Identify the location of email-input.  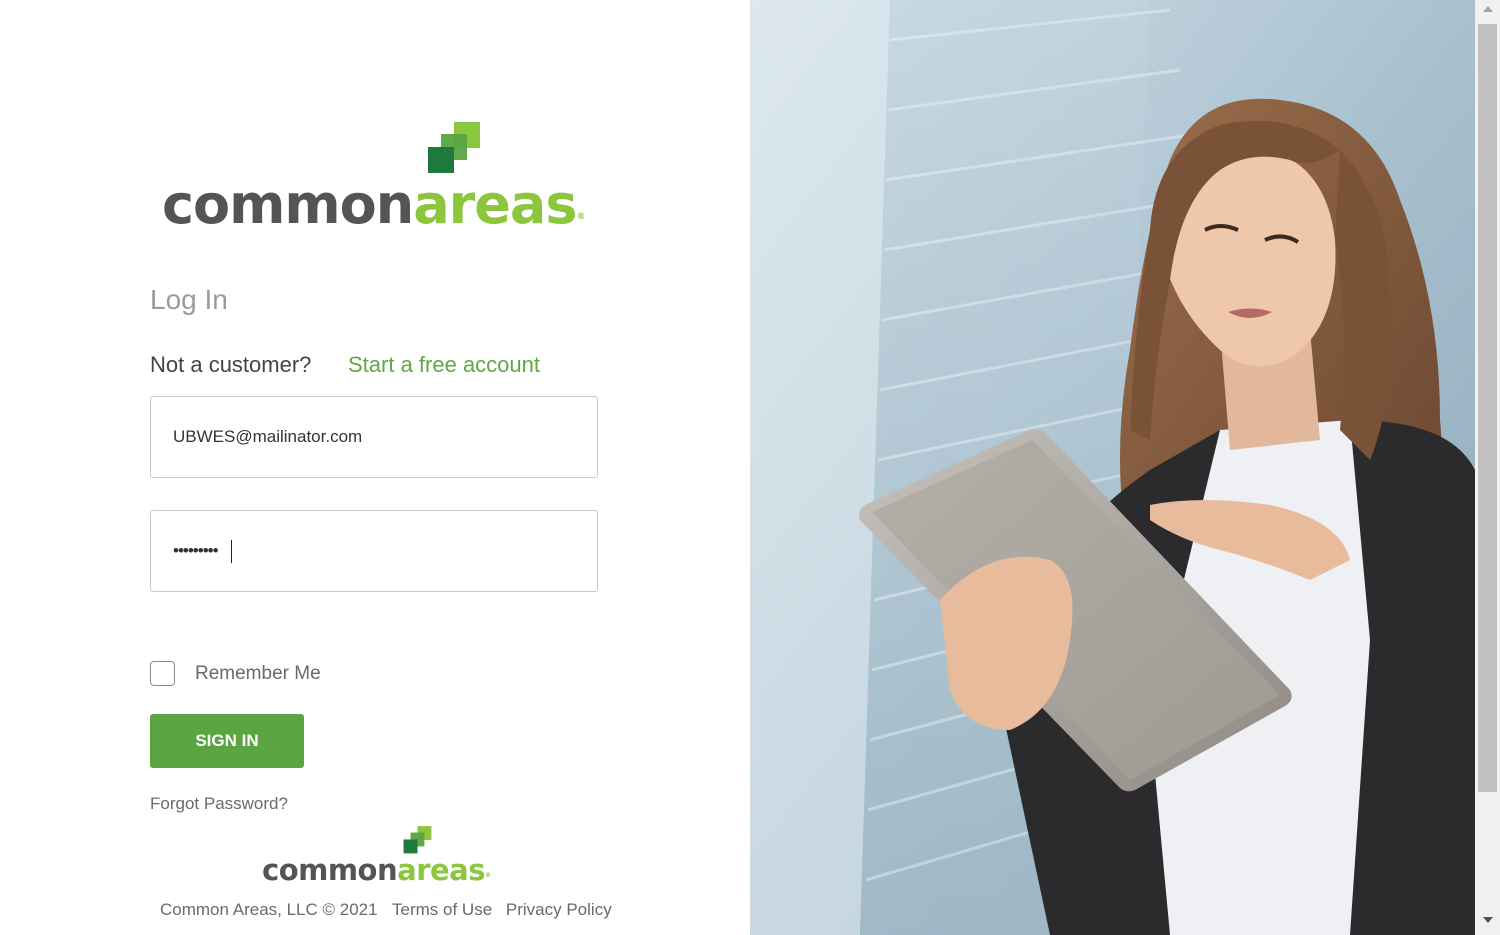
(373, 437).